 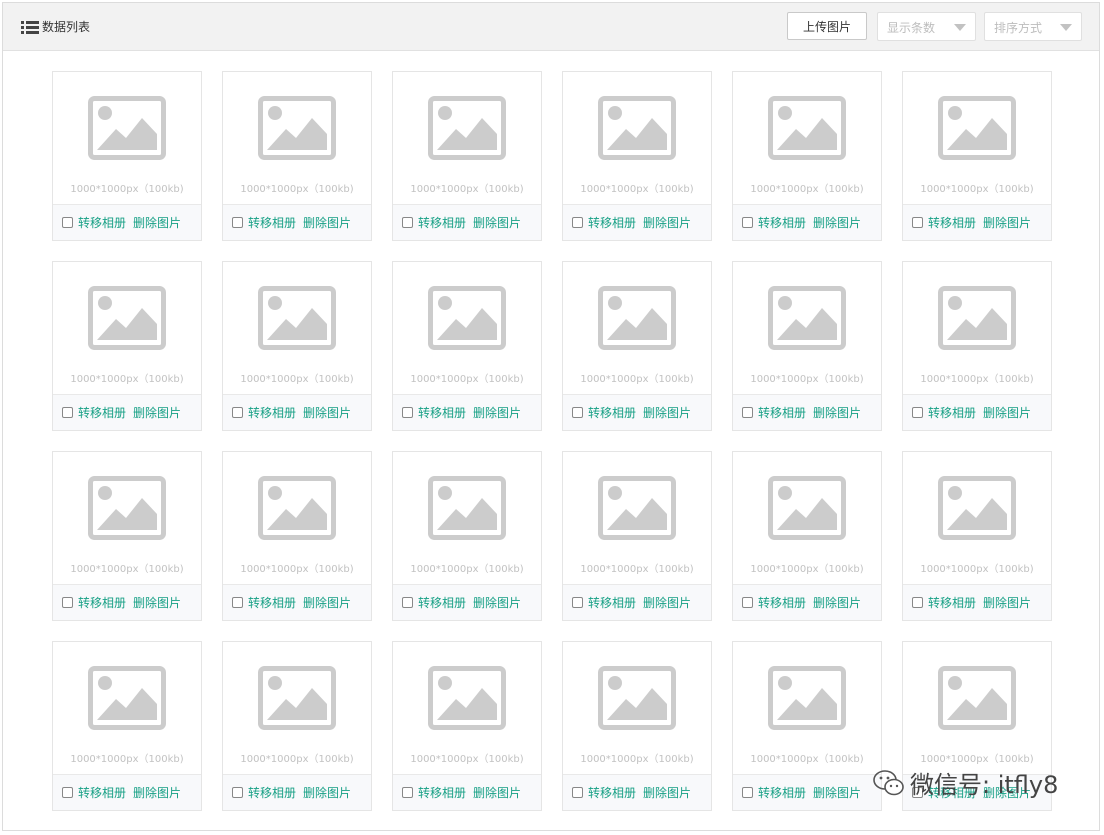 I want to click on sort-order-select: 排序方式, so click(x=1033, y=26).